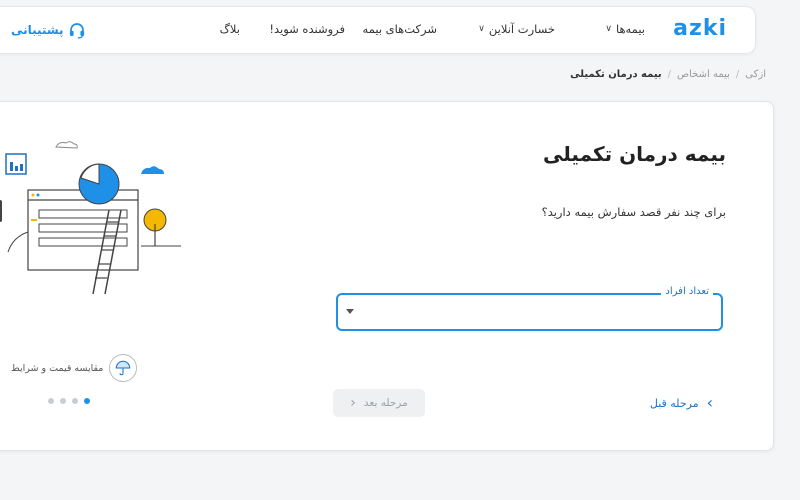 The width and height of the screenshot is (800, 500). Describe the element at coordinates (700, 28) in the screenshot. I see `azki-logo: azki` at that location.